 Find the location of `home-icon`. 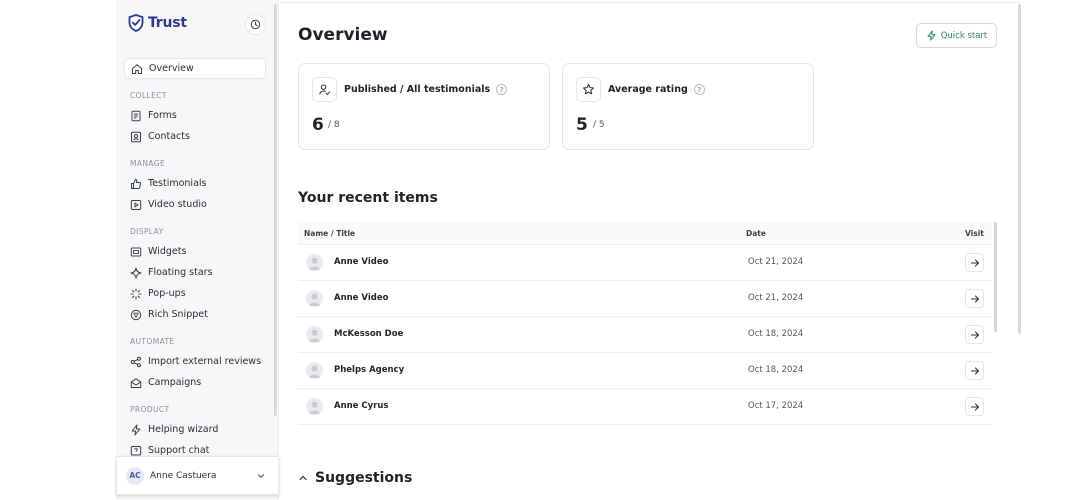

home-icon is located at coordinates (137, 68).